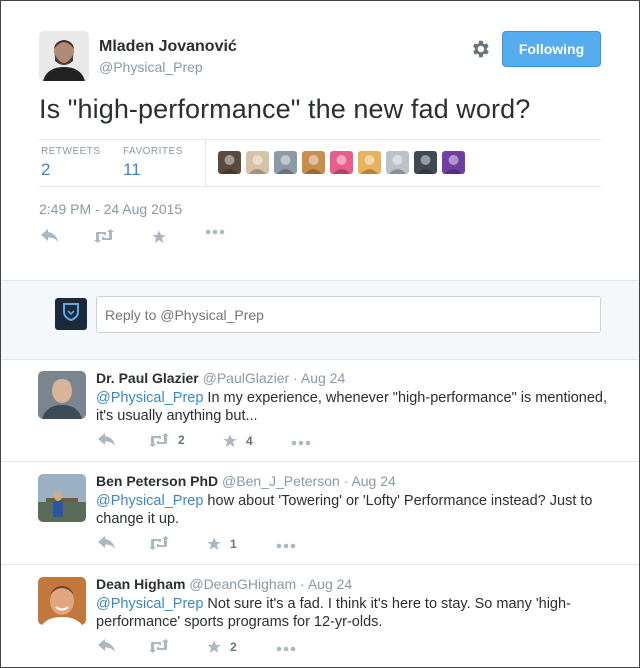  Describe the element at coordinates (110, 209) in the screenshot. I see `tweet-timestamp: 2:49 PM - 24 Aug 2015` at that location.